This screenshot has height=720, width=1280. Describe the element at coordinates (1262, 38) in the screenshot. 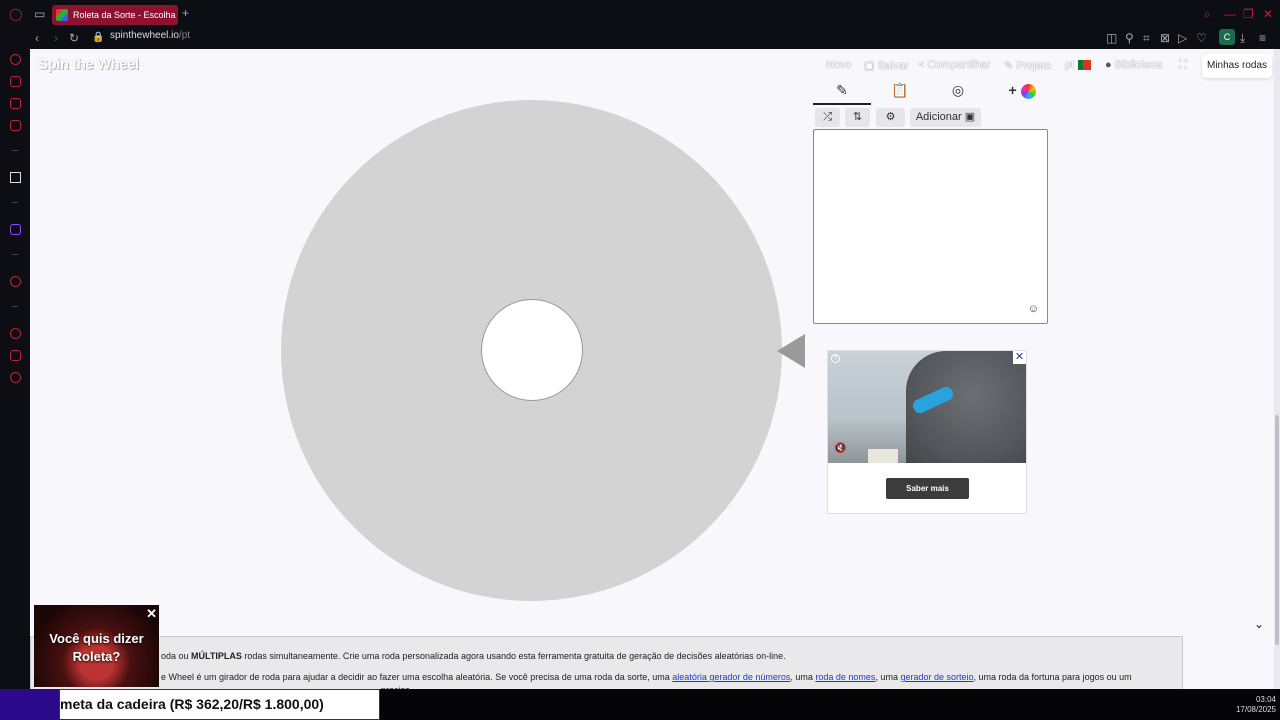

I see `menu-icon: ≡` at that location.